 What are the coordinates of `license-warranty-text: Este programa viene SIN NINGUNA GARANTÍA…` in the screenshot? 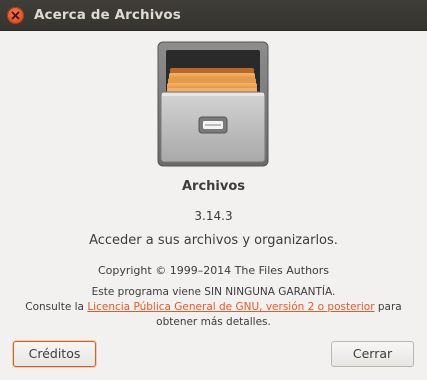 It's located at (213, 292).